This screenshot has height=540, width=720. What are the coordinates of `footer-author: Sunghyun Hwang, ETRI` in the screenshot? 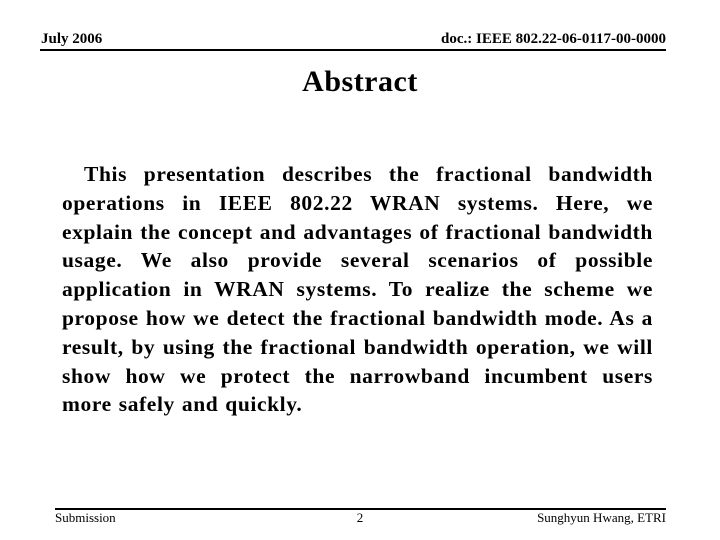 It's located at (601, 517).